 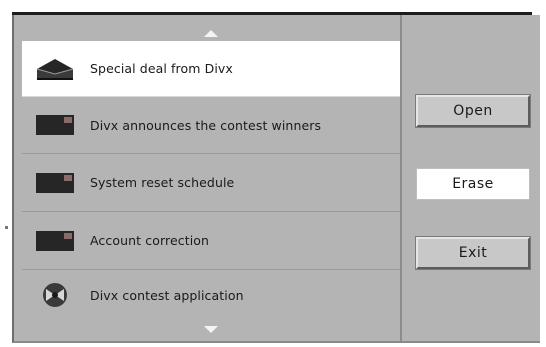 I want to click on scroll-down-icon, so click(x=211, y=329).